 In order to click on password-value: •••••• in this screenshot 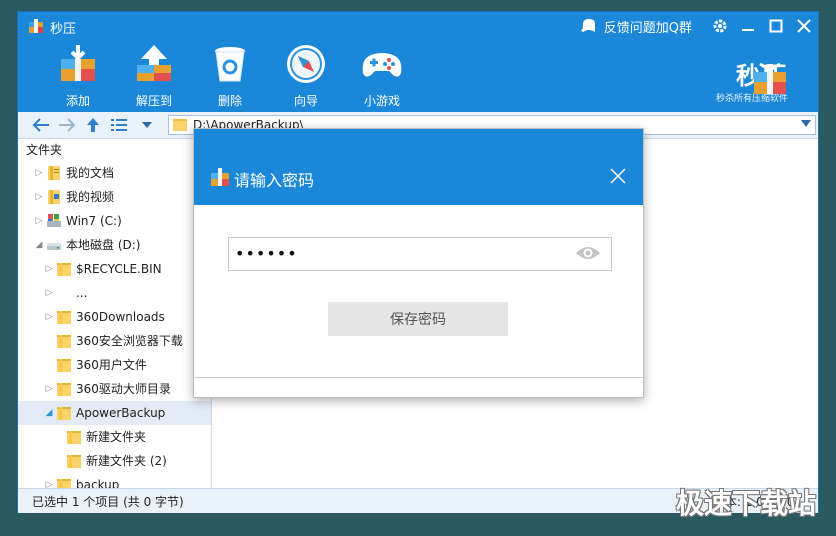, I will do `click(266, 253)`.